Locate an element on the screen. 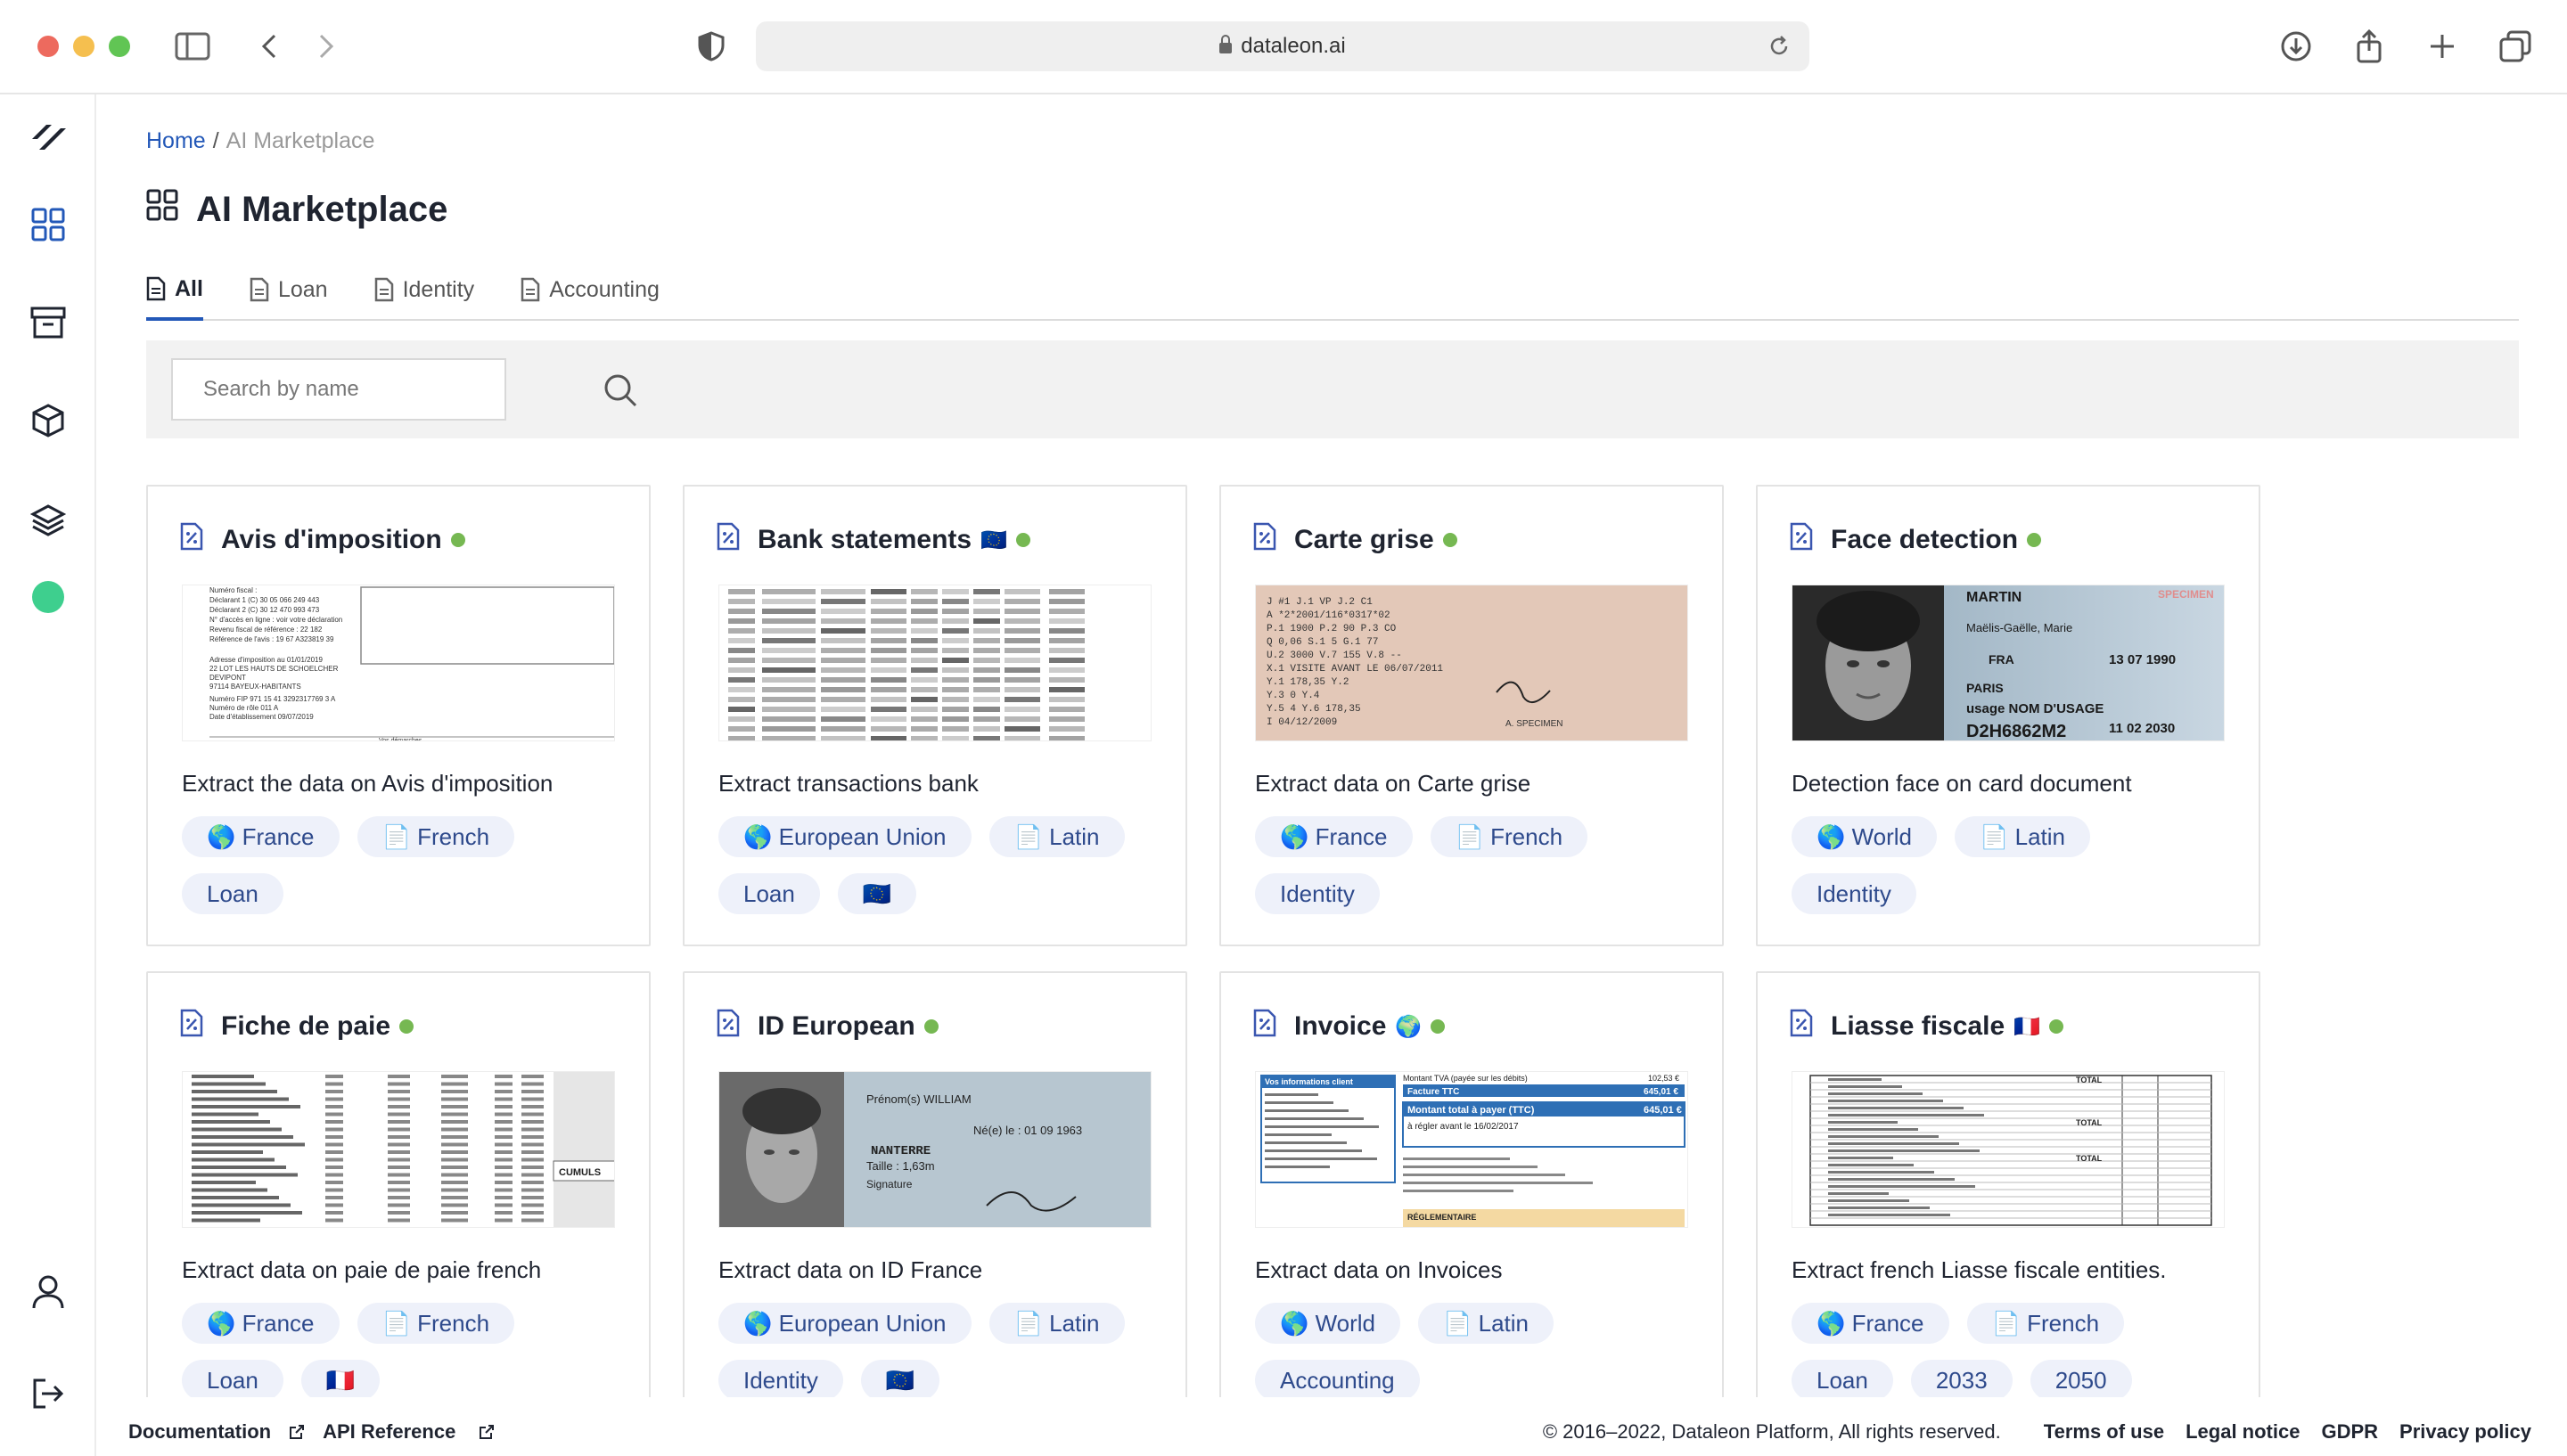  address-bar: dataleon.ai is located at coordinates (1283, 46).